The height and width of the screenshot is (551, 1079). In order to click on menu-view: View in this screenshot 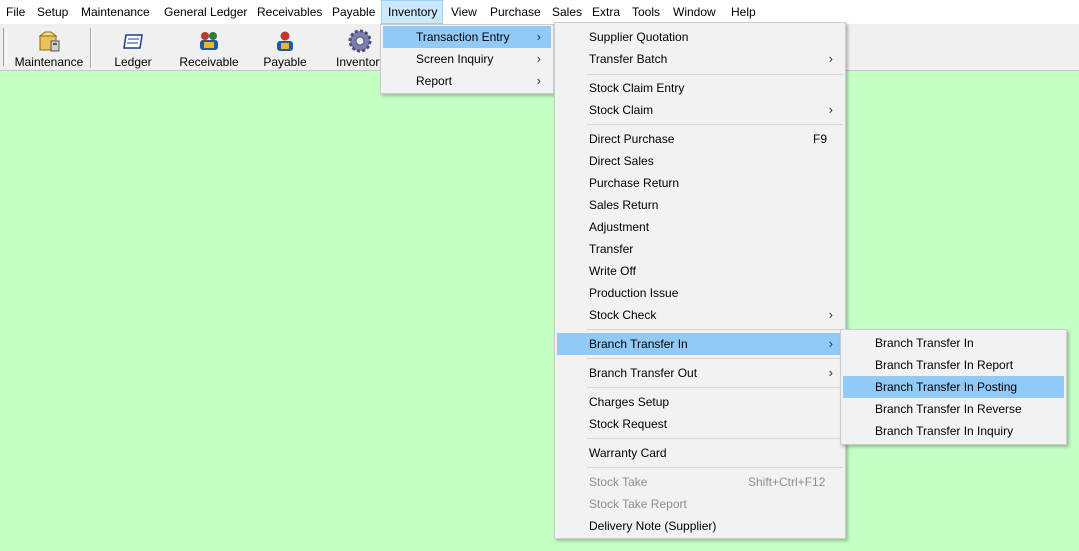, I will do `click(464, 12)`.